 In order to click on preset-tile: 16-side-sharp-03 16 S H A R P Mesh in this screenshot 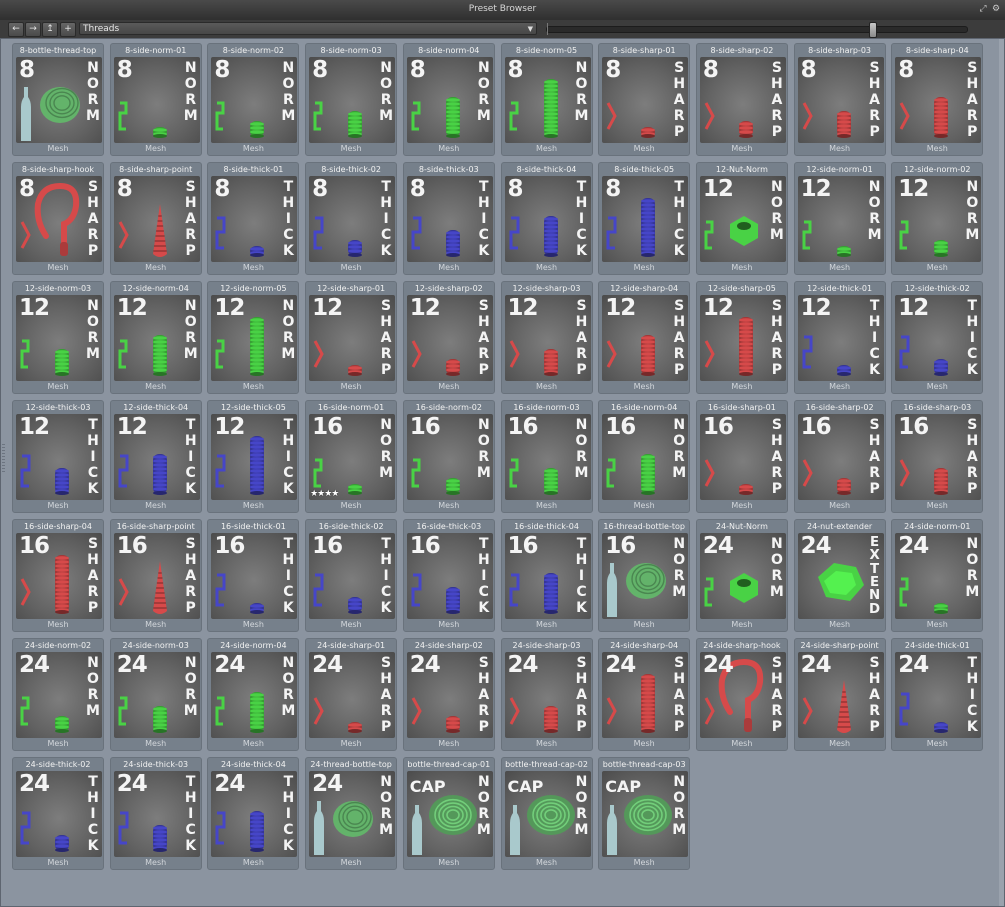, I will do `click(937, 456)`.